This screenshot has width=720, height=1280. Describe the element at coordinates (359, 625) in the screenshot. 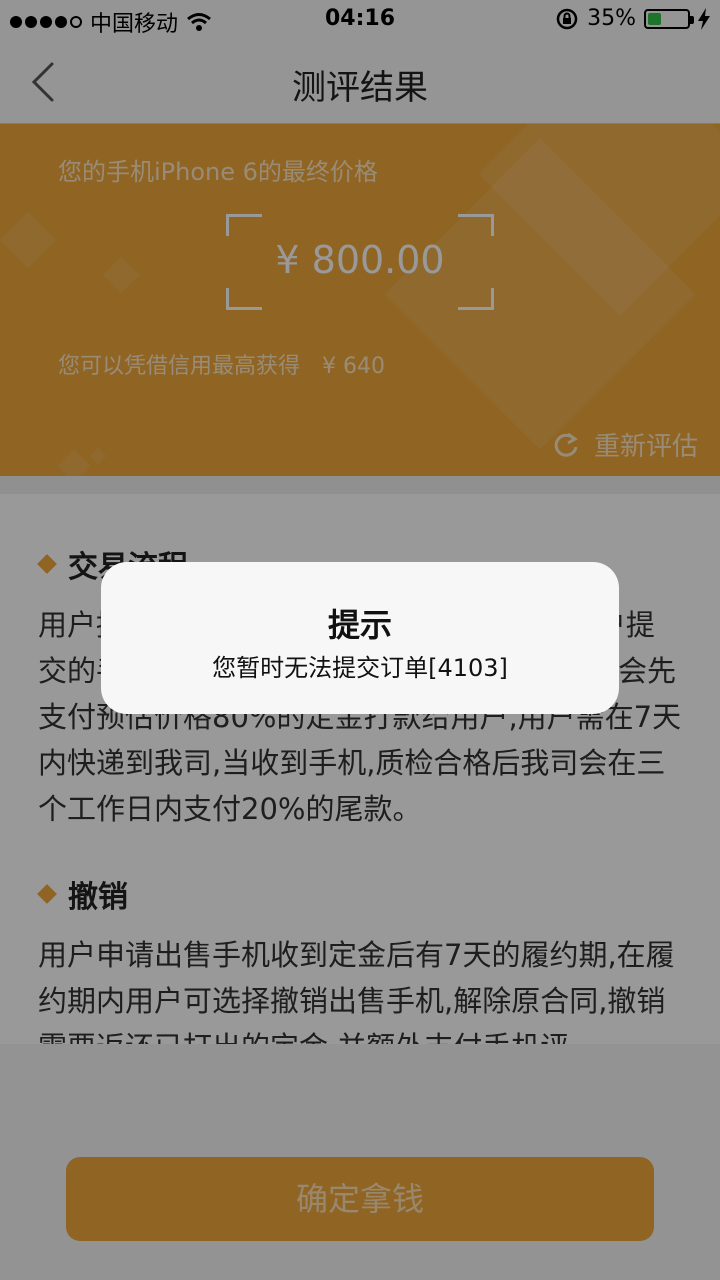

I see `alert-title: 提示` at that location.